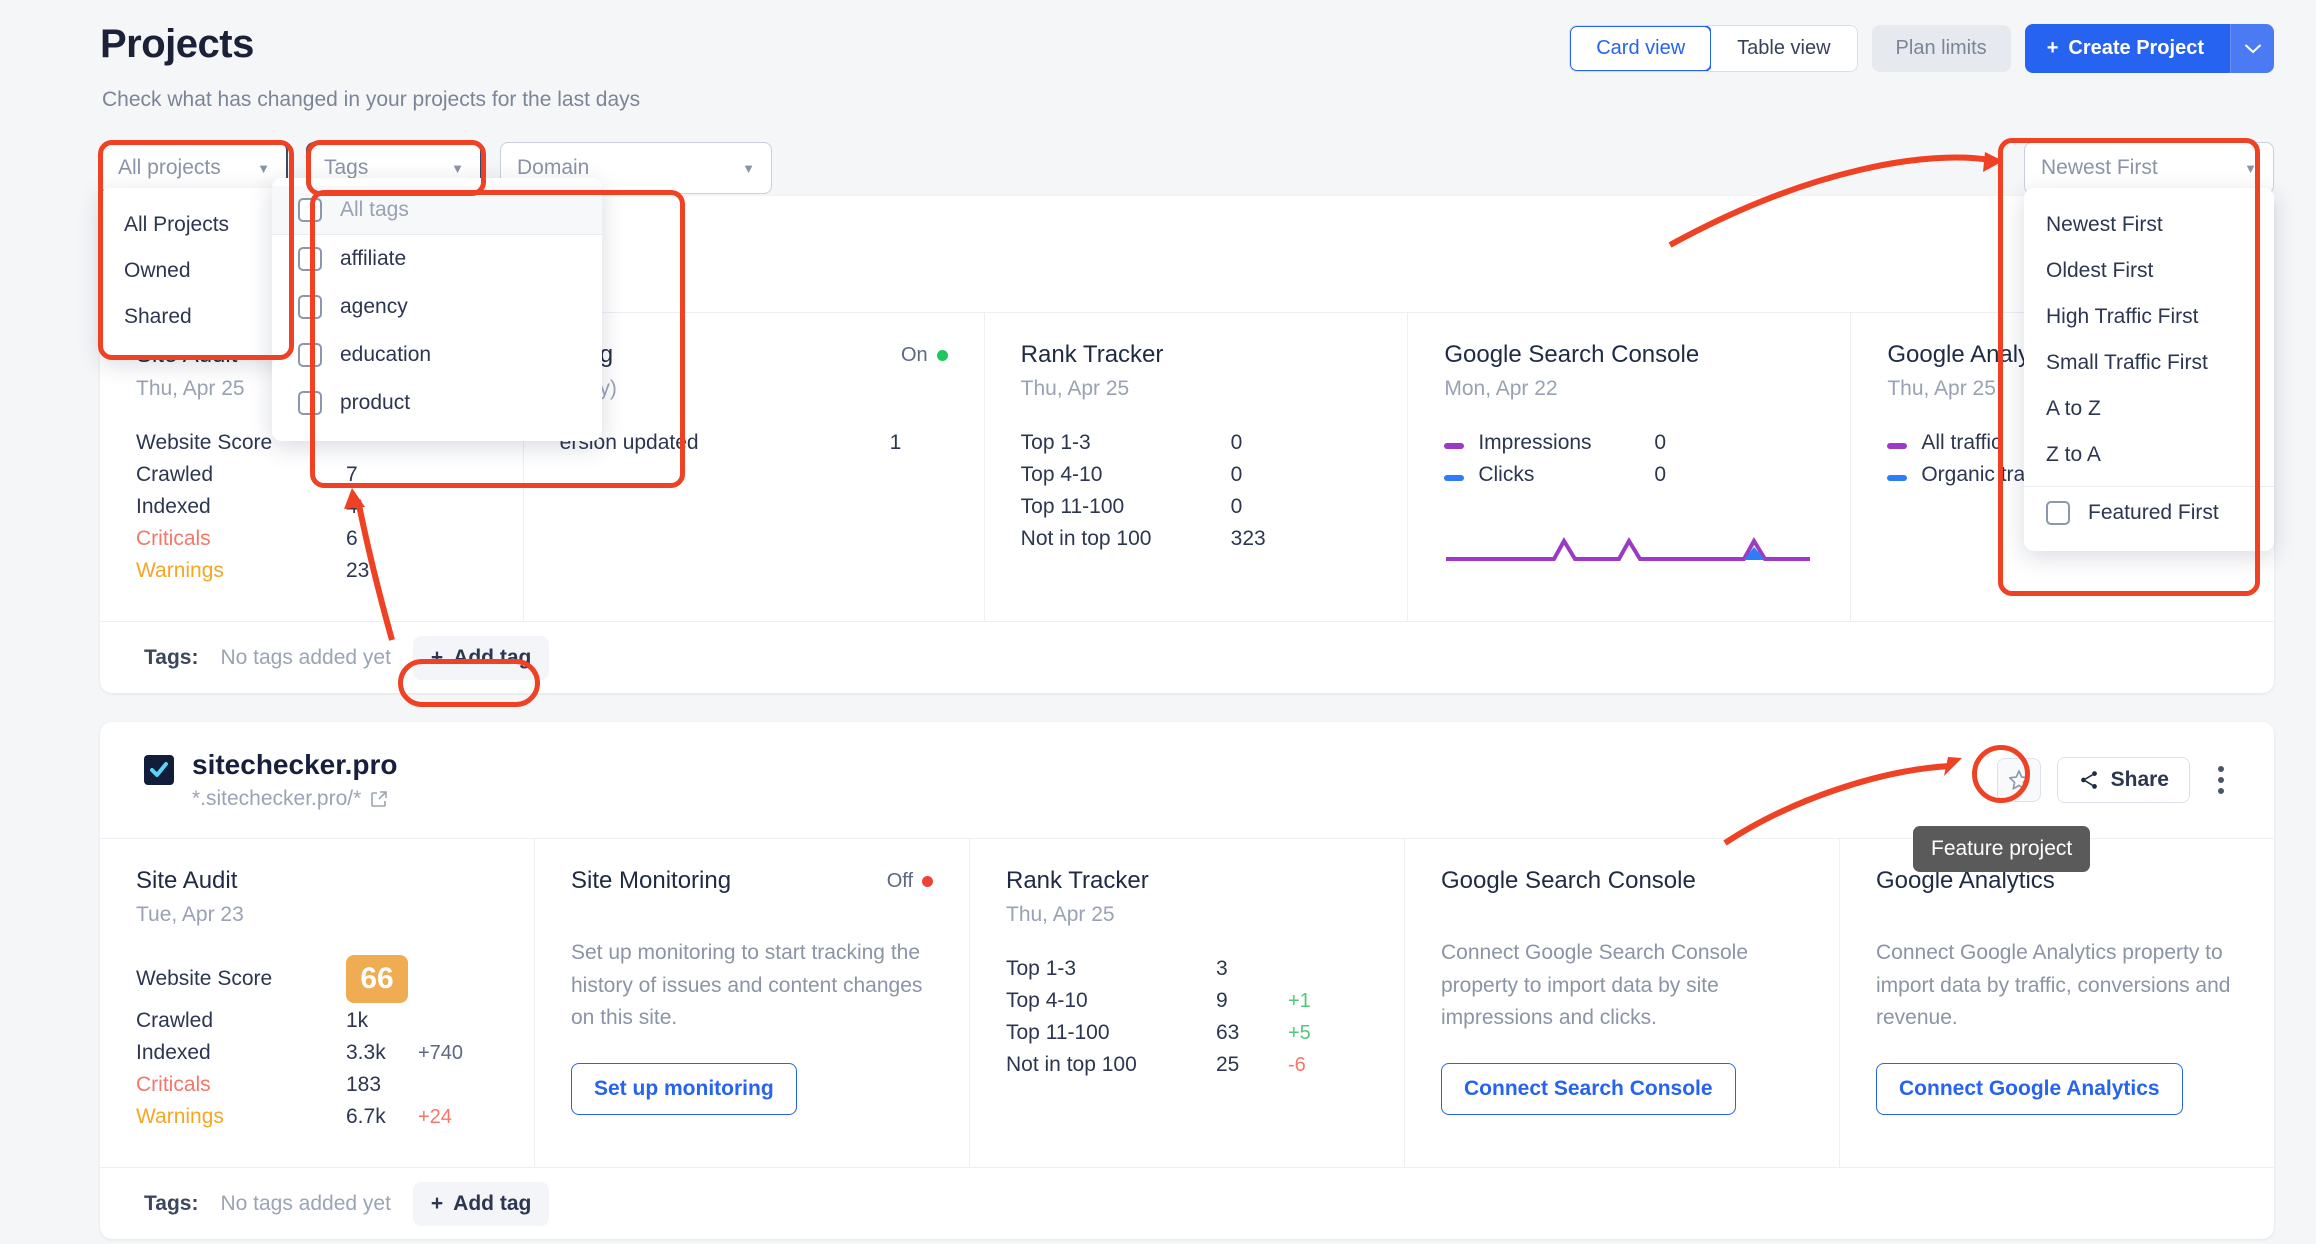 The height and width of the screenshot is (1244, 2316). I want to click on all-tags-label: All tags, so click(374, 209).